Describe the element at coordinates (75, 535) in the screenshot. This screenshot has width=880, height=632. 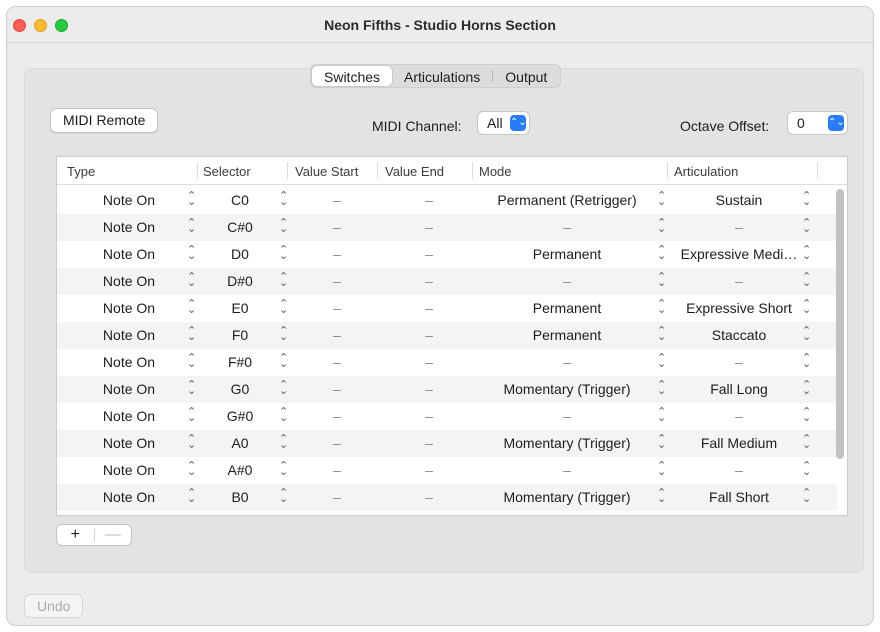
I see `add-switch-button: +` at that location.